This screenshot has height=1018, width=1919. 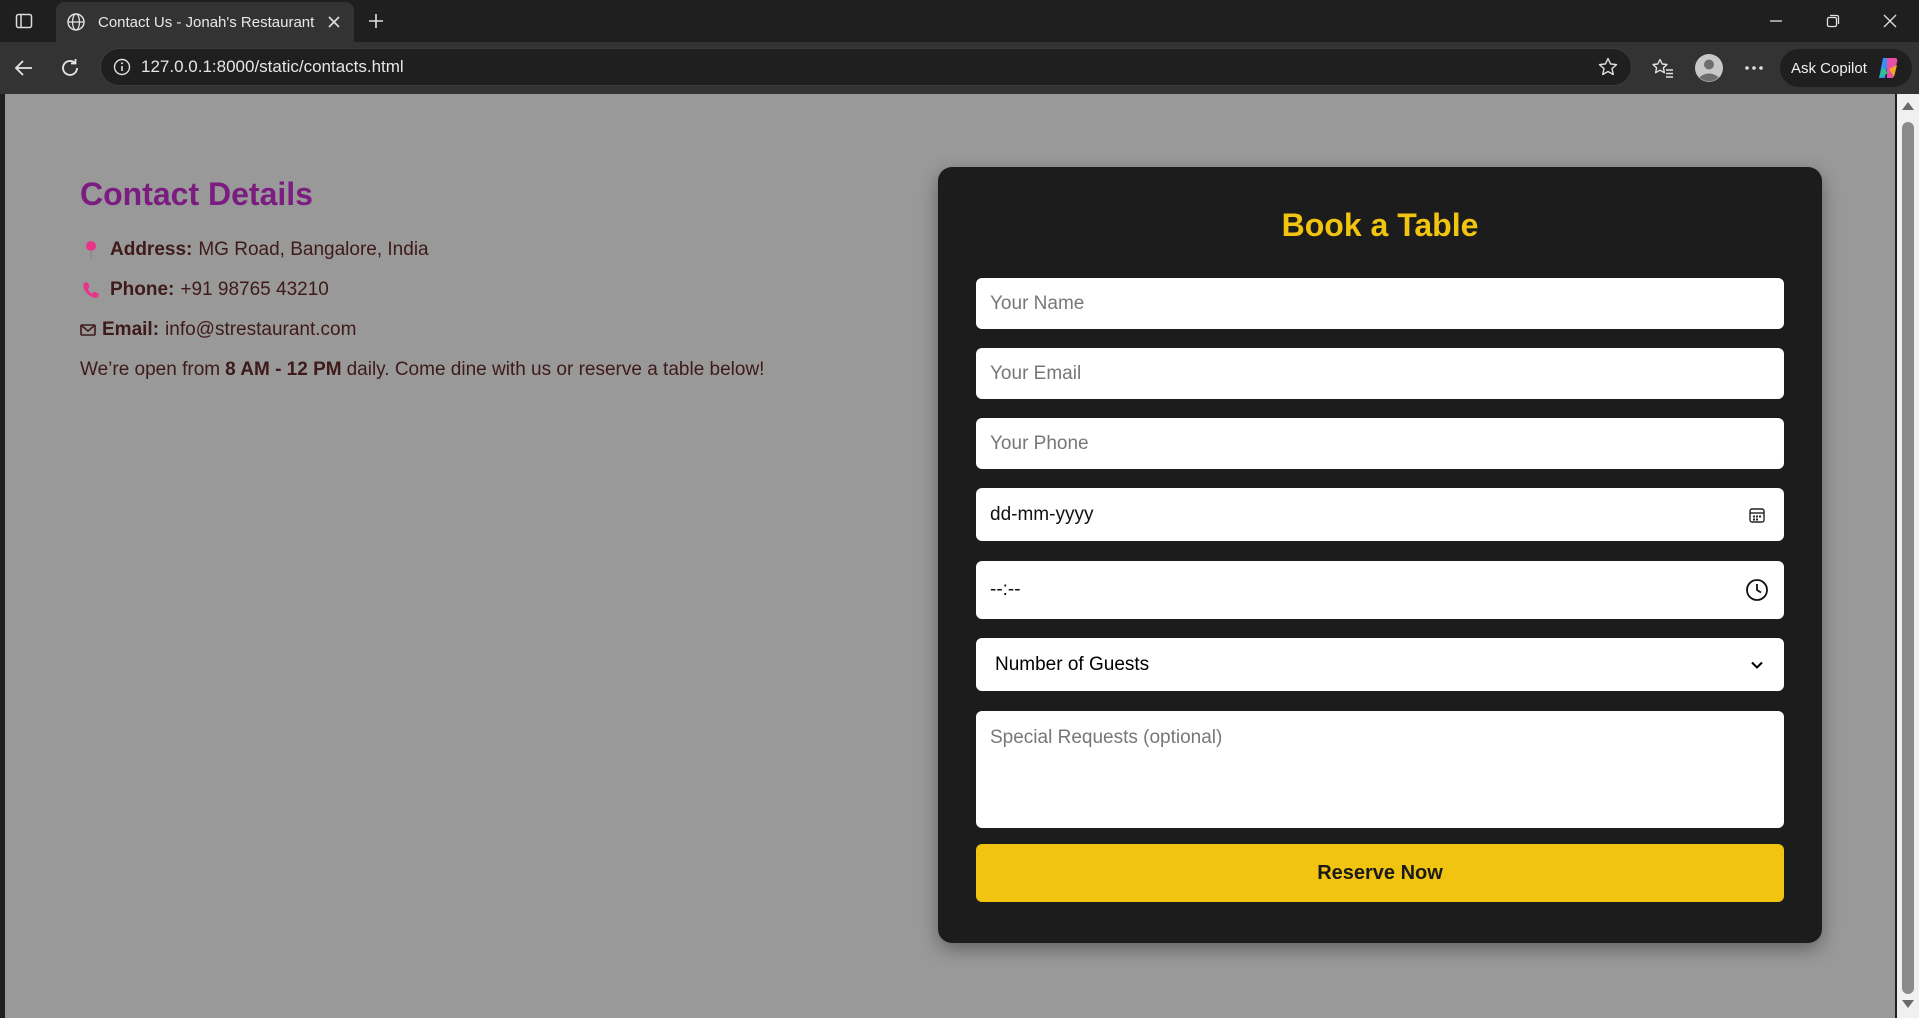 What do you see at coordinates (1890, 21) in the screenshot?
I see `window-close-icon` at bounding box center [1890, 21].